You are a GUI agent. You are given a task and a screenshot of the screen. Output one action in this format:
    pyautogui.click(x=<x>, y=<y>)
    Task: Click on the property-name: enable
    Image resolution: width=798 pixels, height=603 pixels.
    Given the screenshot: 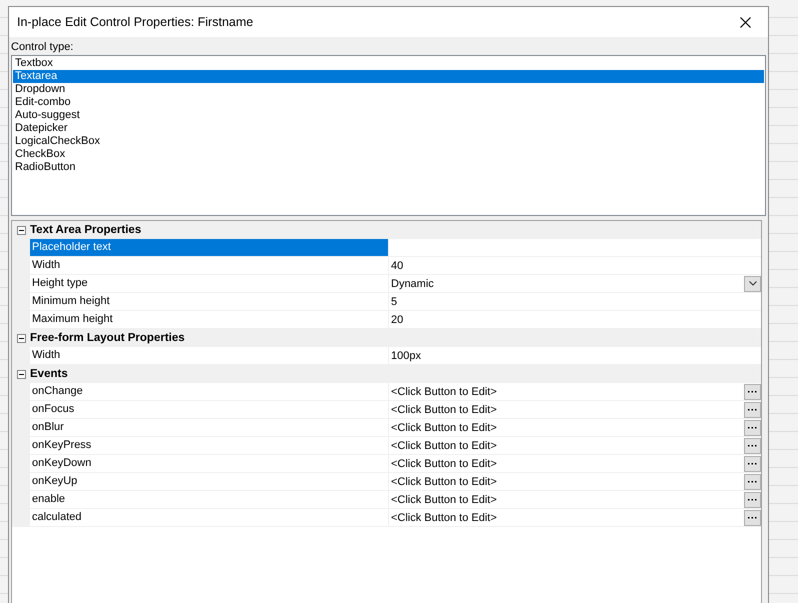 What is the action you would take?
    pyautogui.click(x=209, y=500)
    